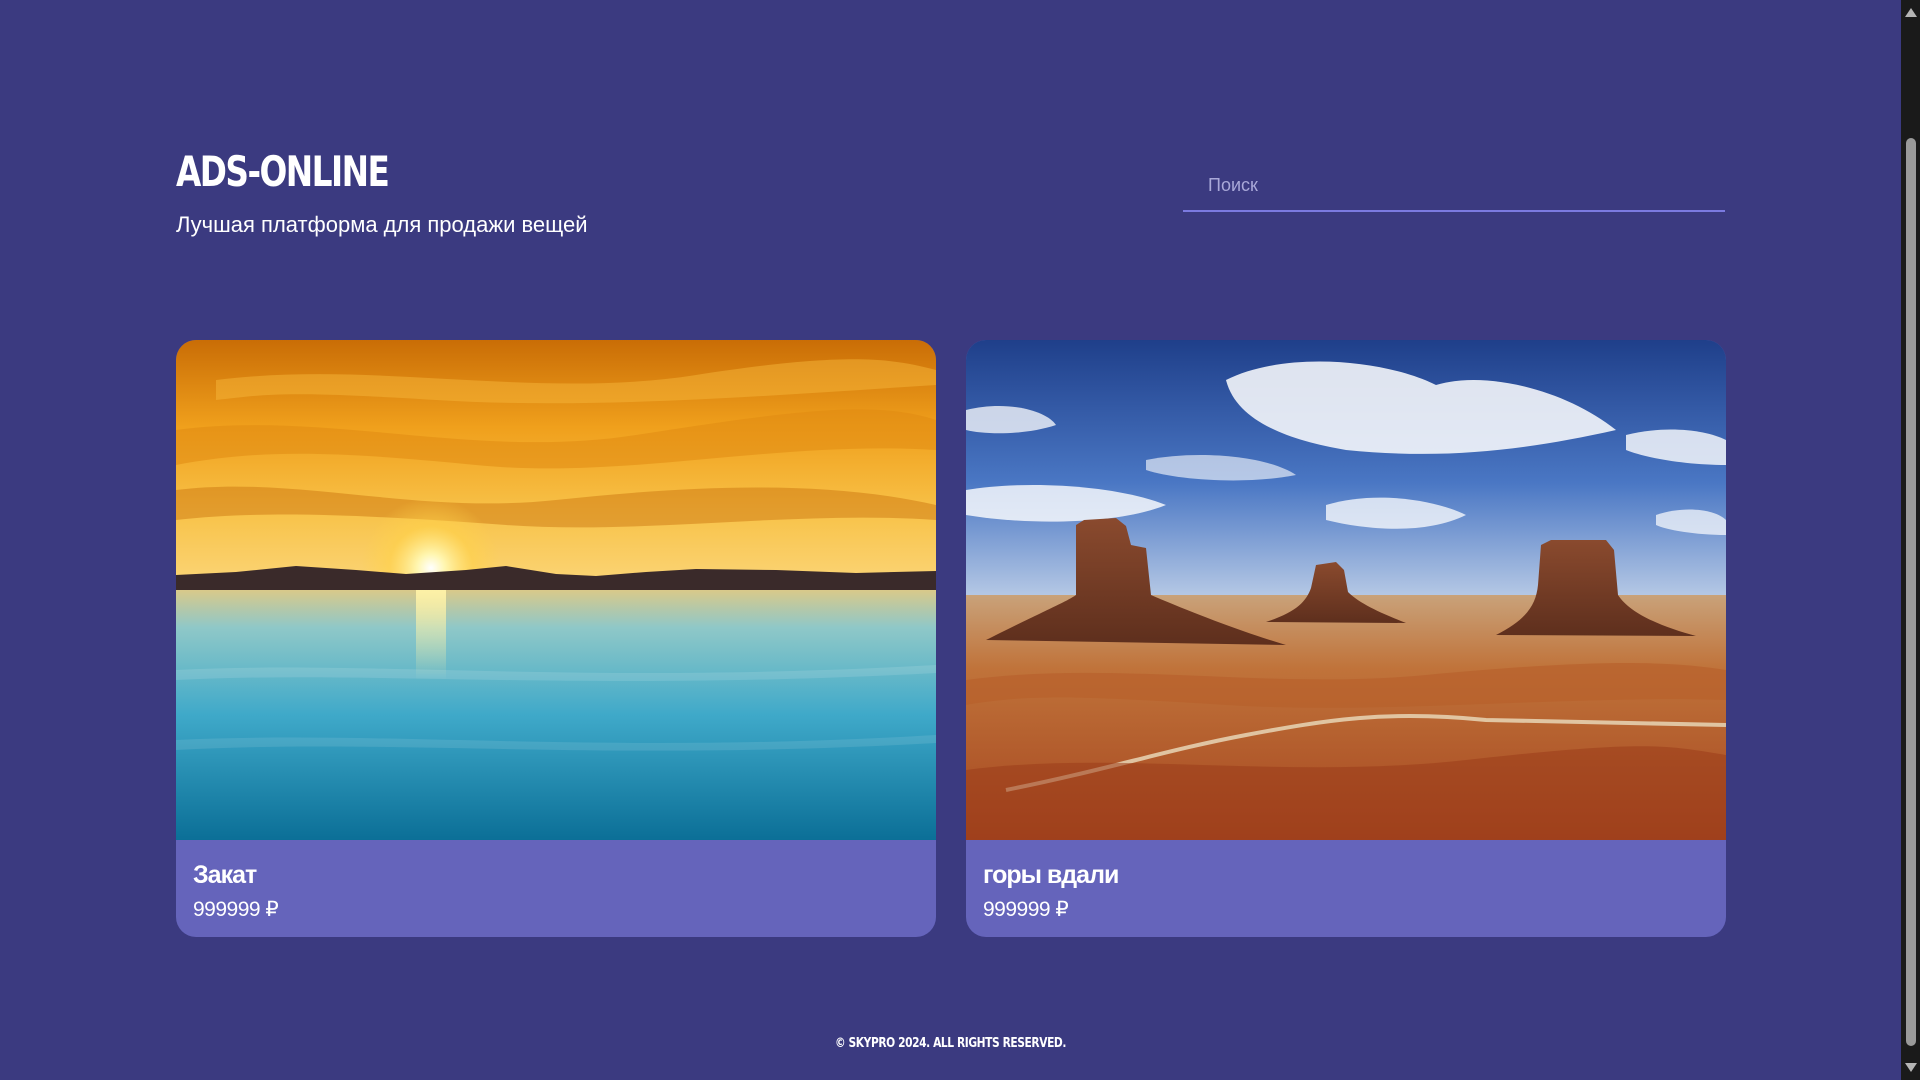  I want to click on scroll-up-arrow-icon, so click(1911, 12).